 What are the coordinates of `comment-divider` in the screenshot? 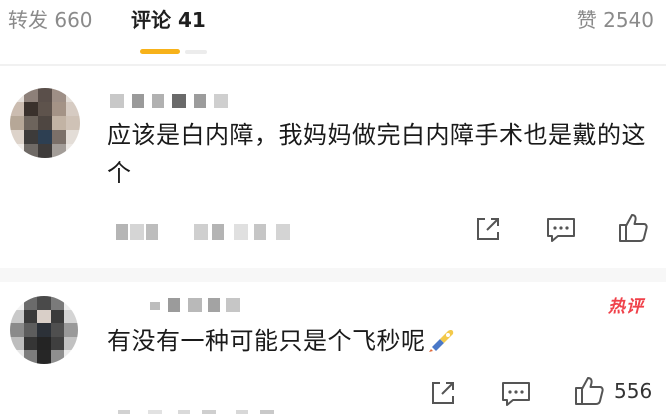 It's located at (333, 275).